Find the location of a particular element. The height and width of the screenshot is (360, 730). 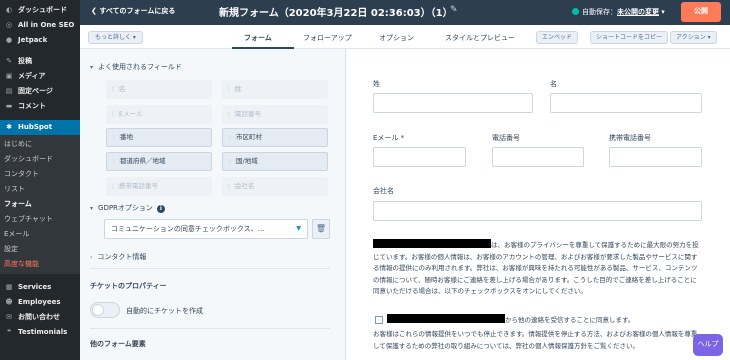

auto-create-ticket-label: 自動的にチケットを作成 is located at coordinates (164, 311).